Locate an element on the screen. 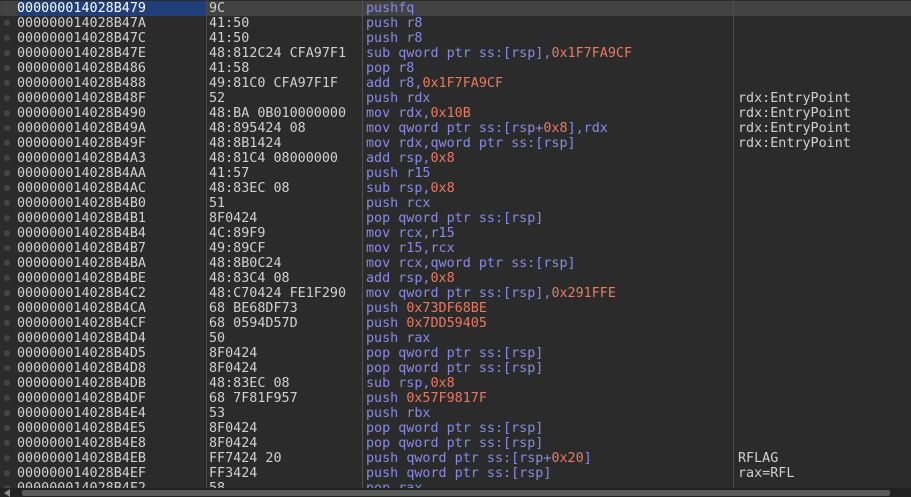 The width and height of the screenshot is (911, 497). disasm-row: 000000014028B4E4 53 push rbx is located at coordinates (455, 413).